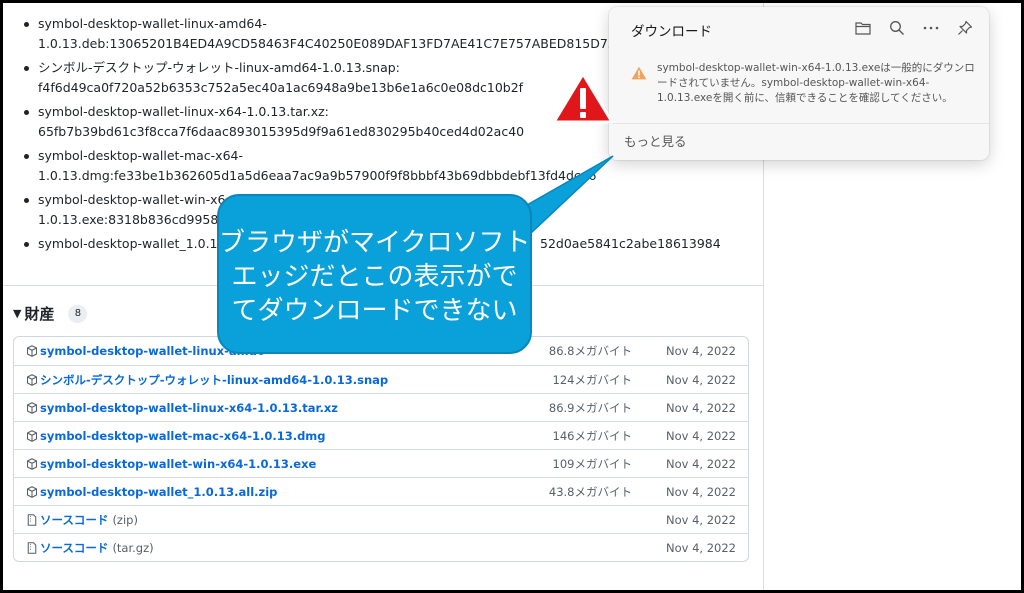 Image resolution: width=1024 pixels, height=593 pixels. Describe the element at coordinates (381, 547) in the screenshot. I see `asset-row: ソースコード (tar.gz) Nov 4, 2022` at that location.